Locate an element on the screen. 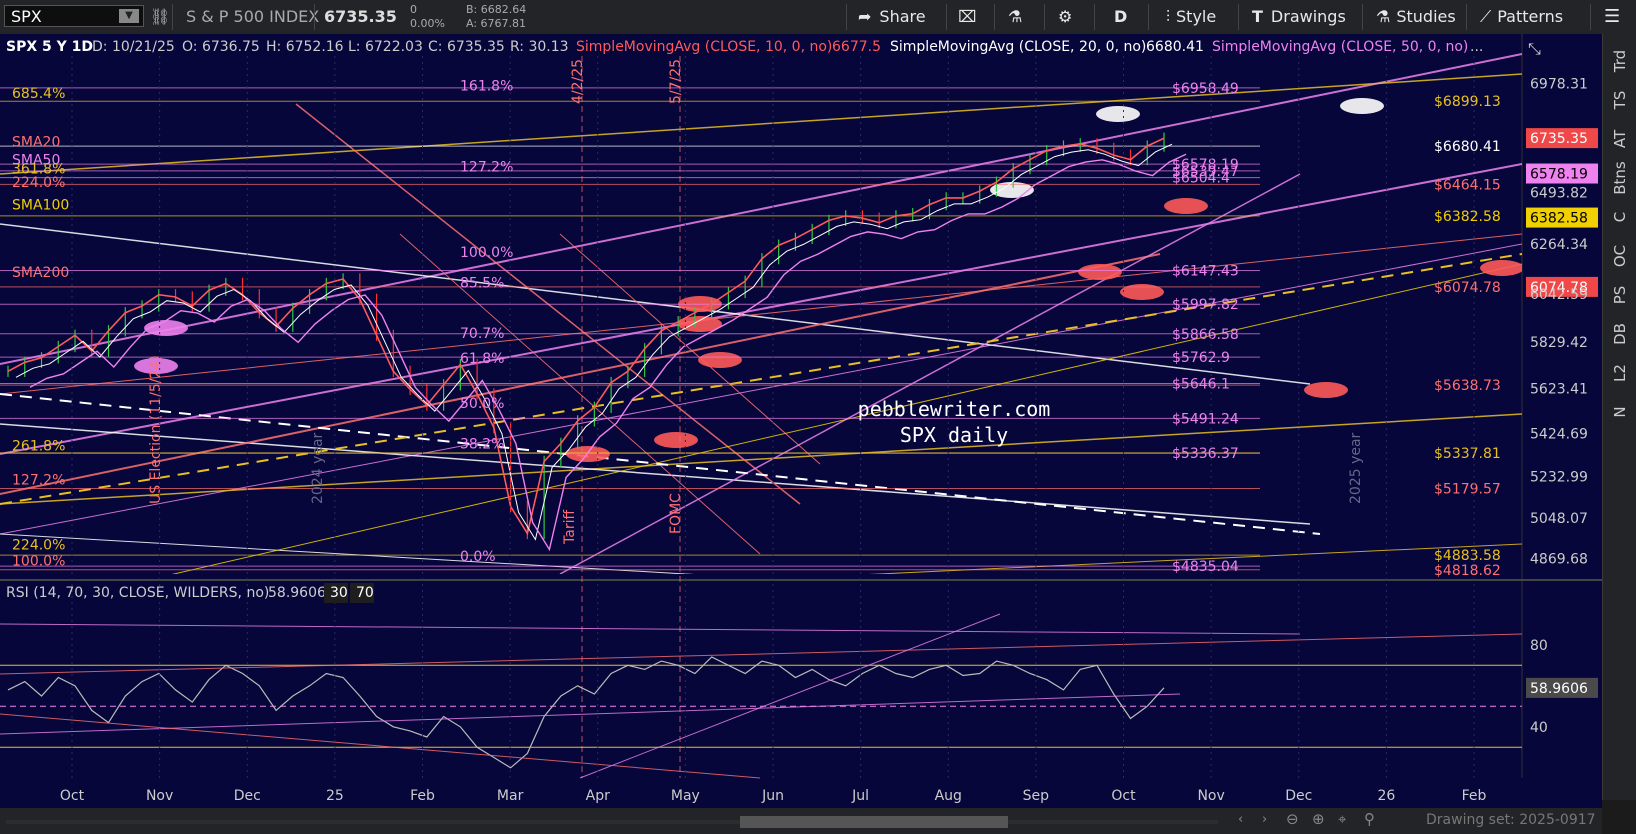 This screenshot has height=834, width=1636. zoom-out-icon: ⊖ is located at coordinates (1292, 819).